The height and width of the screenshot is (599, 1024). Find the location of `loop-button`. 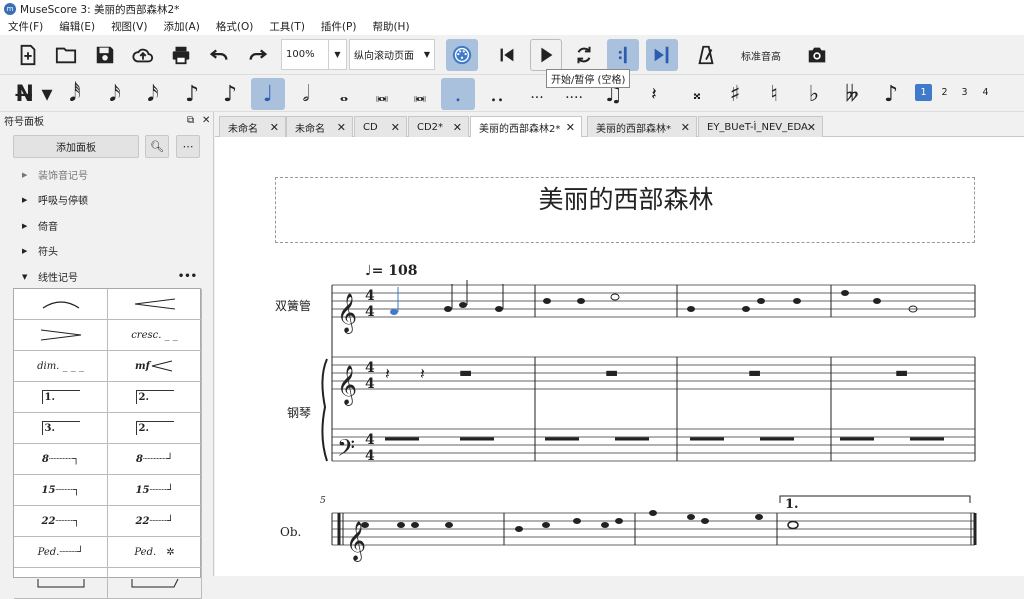

loop-button is located at coordinates (584, 55).